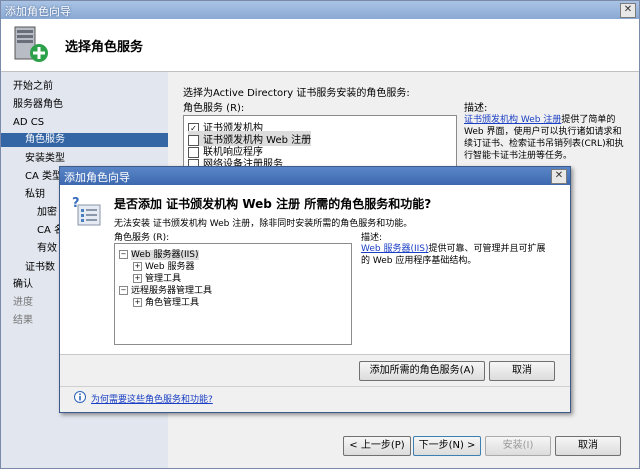 The height and width of the screenshot is (469, 640). What do you see at coordinates (395, 249) in the screenshot?
I see `dialog-desc-link: Web 服务器(IIS)` at bounding box center [395, 249].